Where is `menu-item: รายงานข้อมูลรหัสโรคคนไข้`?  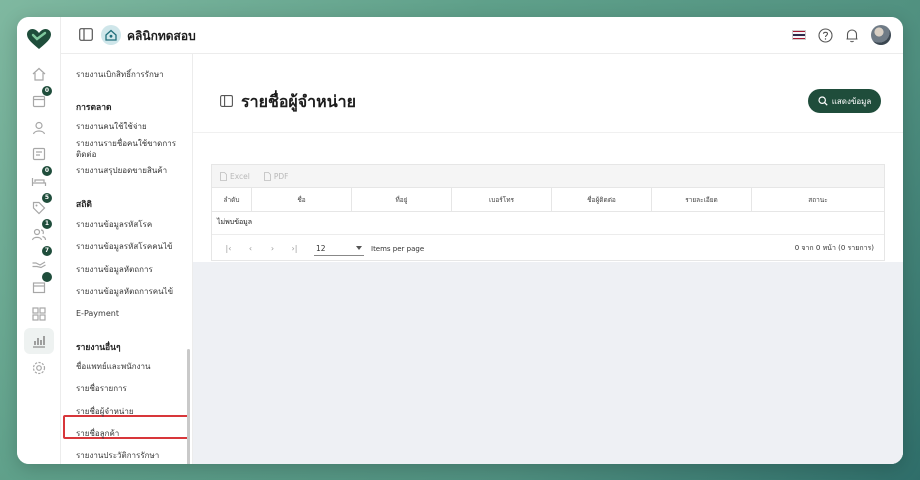
menu-item: รายงานข้อมูลรหัสโรคคนไข้ is located at coordinates (132, 246).